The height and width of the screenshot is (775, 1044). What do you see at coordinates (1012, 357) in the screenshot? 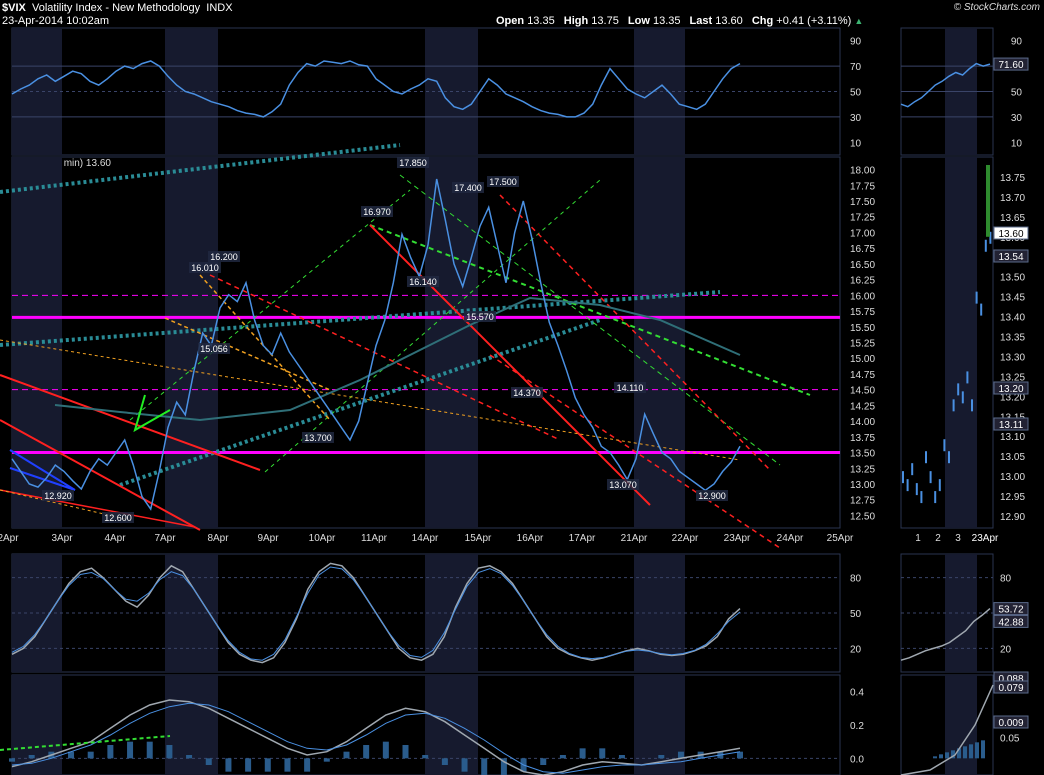
I see `inset-price-tick-label: 13.30` at bounding box center [1012, 357].